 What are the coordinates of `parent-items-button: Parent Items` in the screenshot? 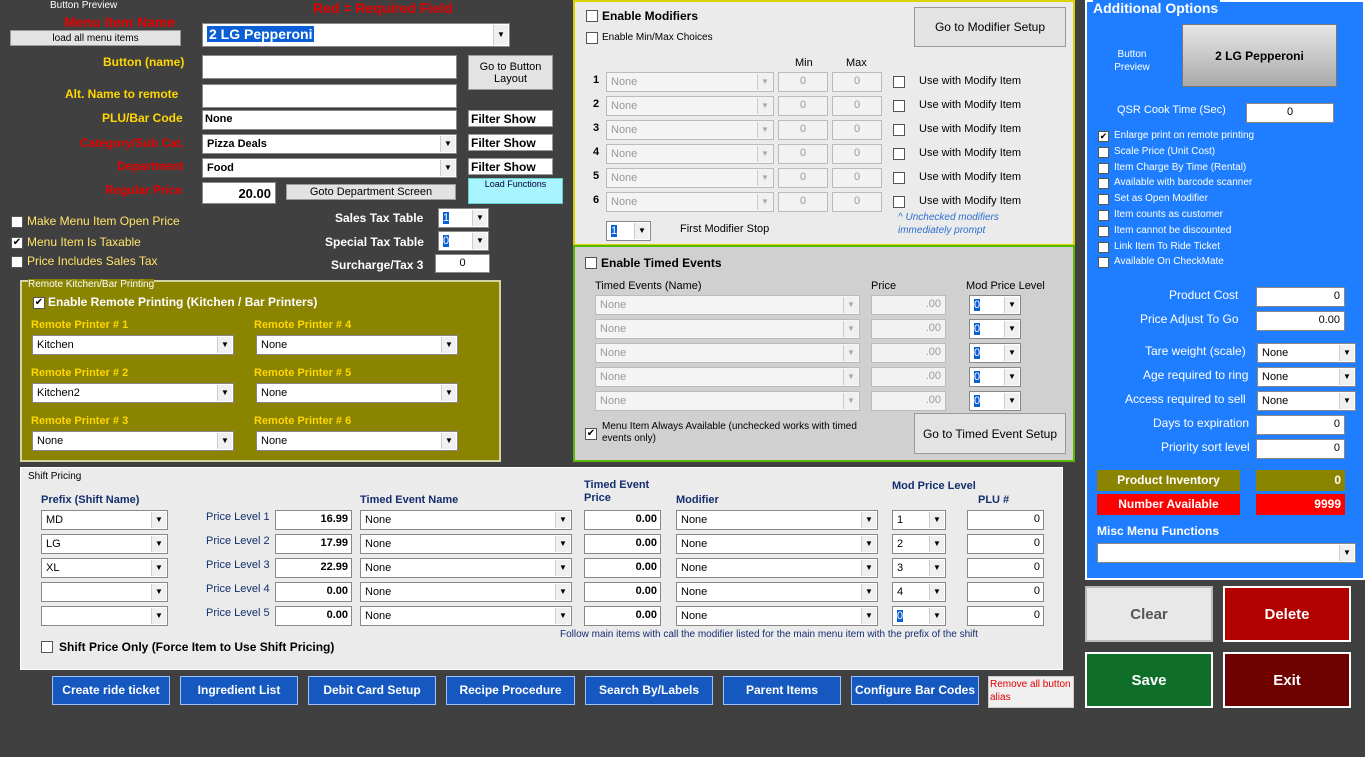 It's located at (782, 690).